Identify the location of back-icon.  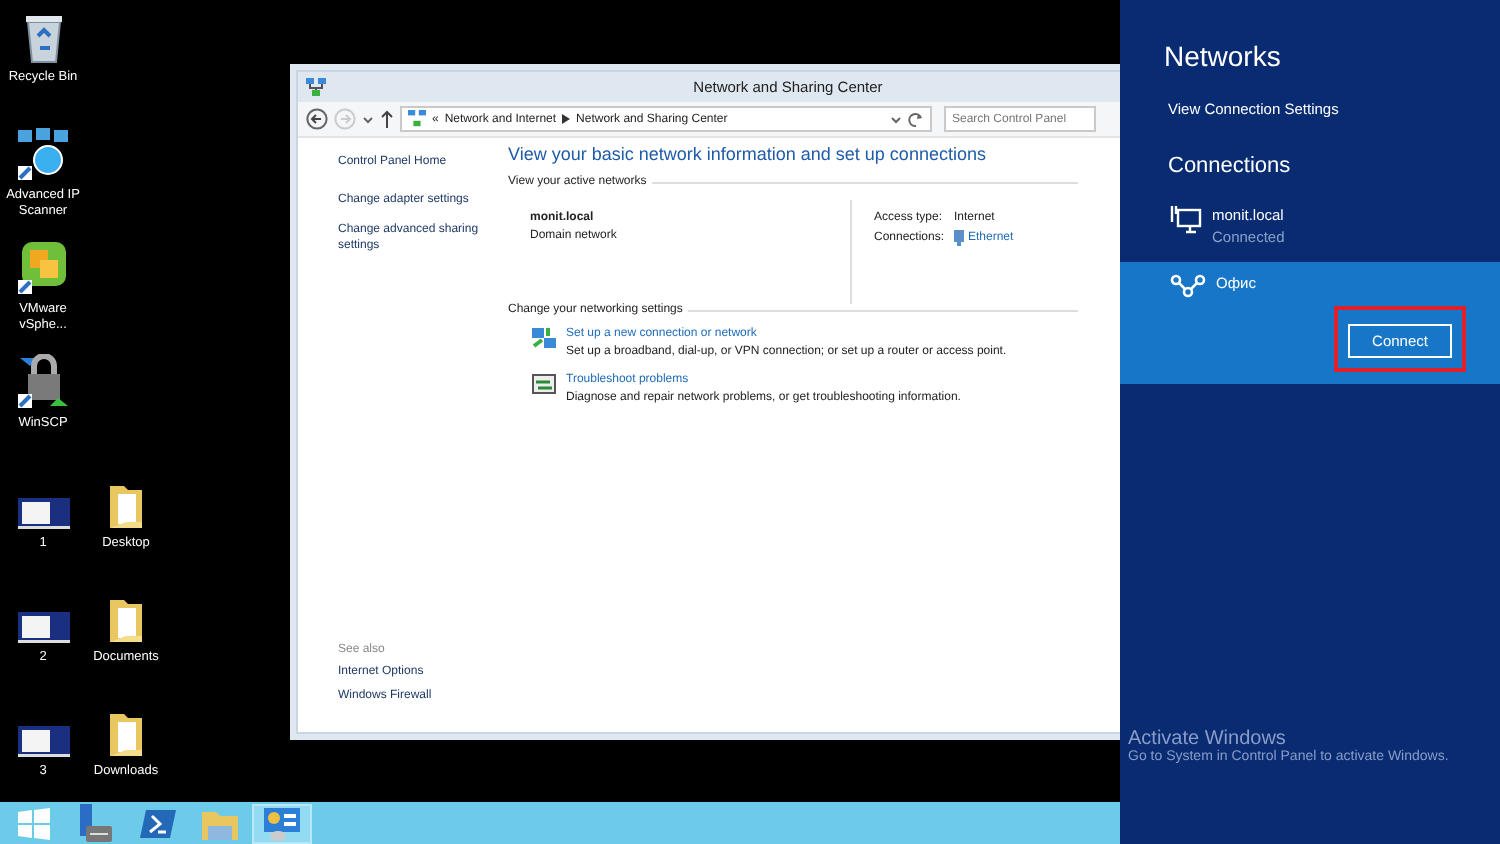
(317, 119).